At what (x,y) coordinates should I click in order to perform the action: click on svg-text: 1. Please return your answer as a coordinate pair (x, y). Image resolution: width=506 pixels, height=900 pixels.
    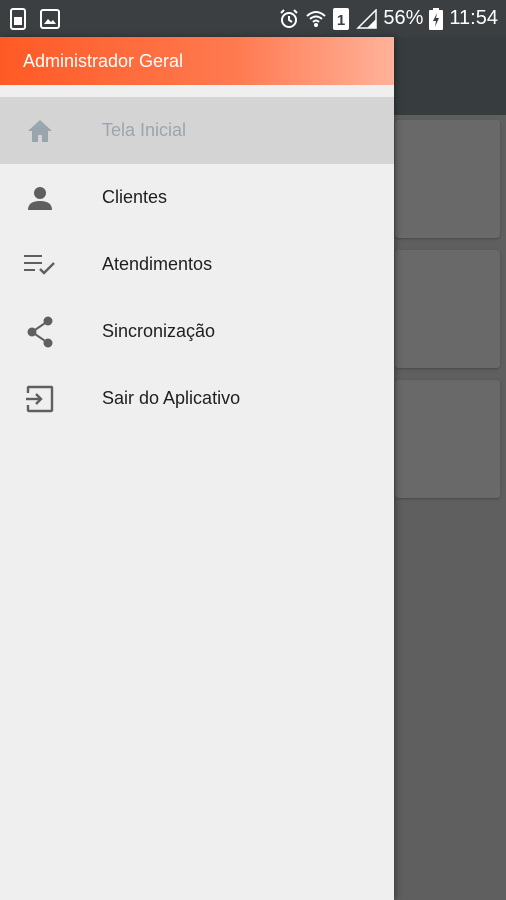
    Looking at the image, I should click on (341, 20).